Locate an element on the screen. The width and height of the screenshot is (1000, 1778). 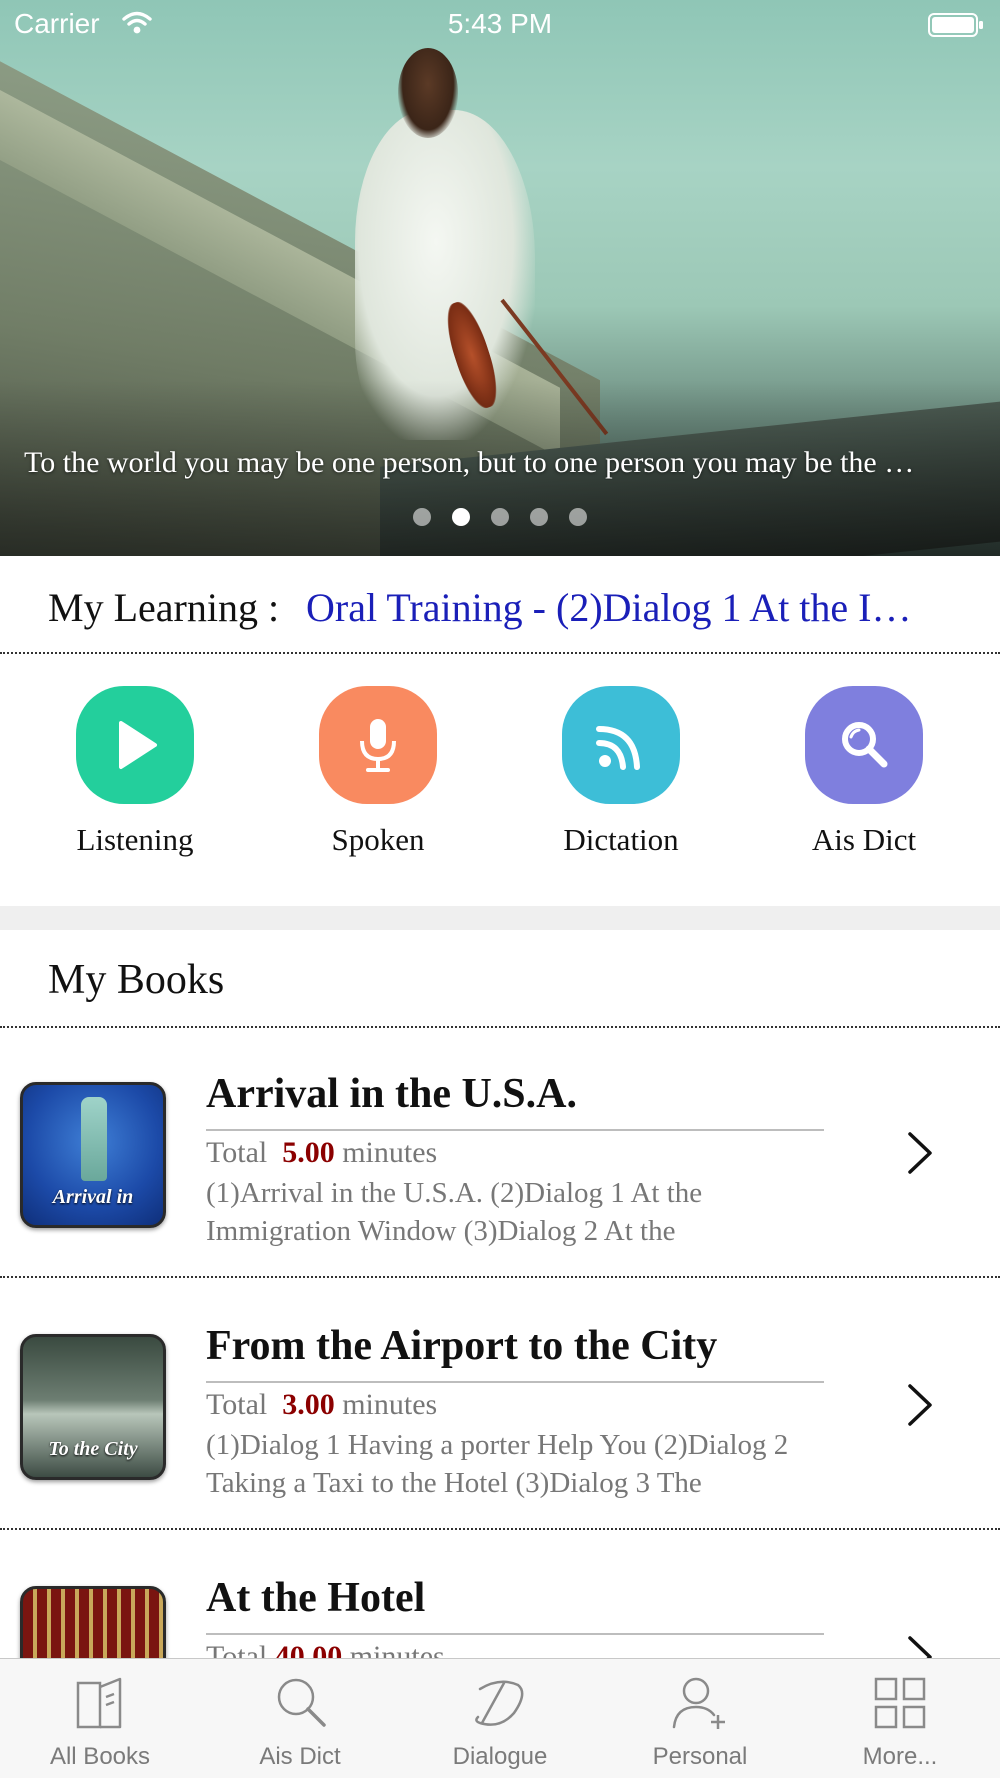
feature-dictation-button: Dictation is located at coordinates (621, 772).